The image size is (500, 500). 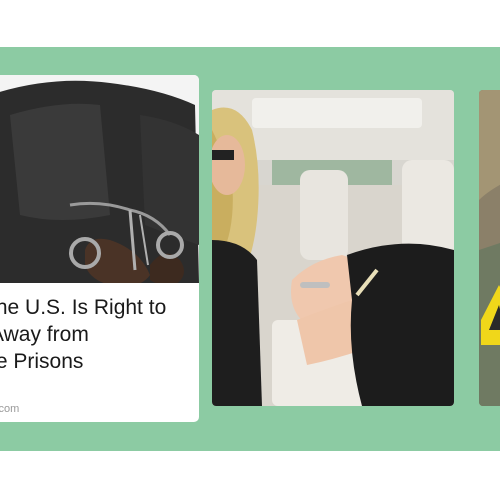 I want to click on yellow-sign-thumbnail, so click(x=489, y=248).